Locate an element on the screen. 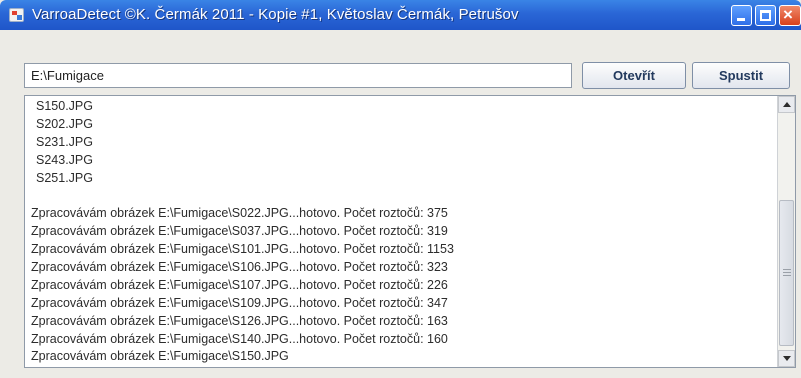  close-icon: × is located at coordinates (788, 14).